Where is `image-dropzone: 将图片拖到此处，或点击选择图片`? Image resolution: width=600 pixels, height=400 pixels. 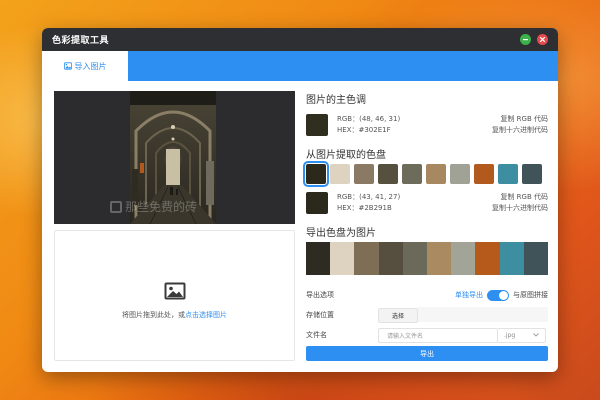
image-dropzone: 将图片拖到此处，或点击选择图片 is located at coordinates (174, 295).